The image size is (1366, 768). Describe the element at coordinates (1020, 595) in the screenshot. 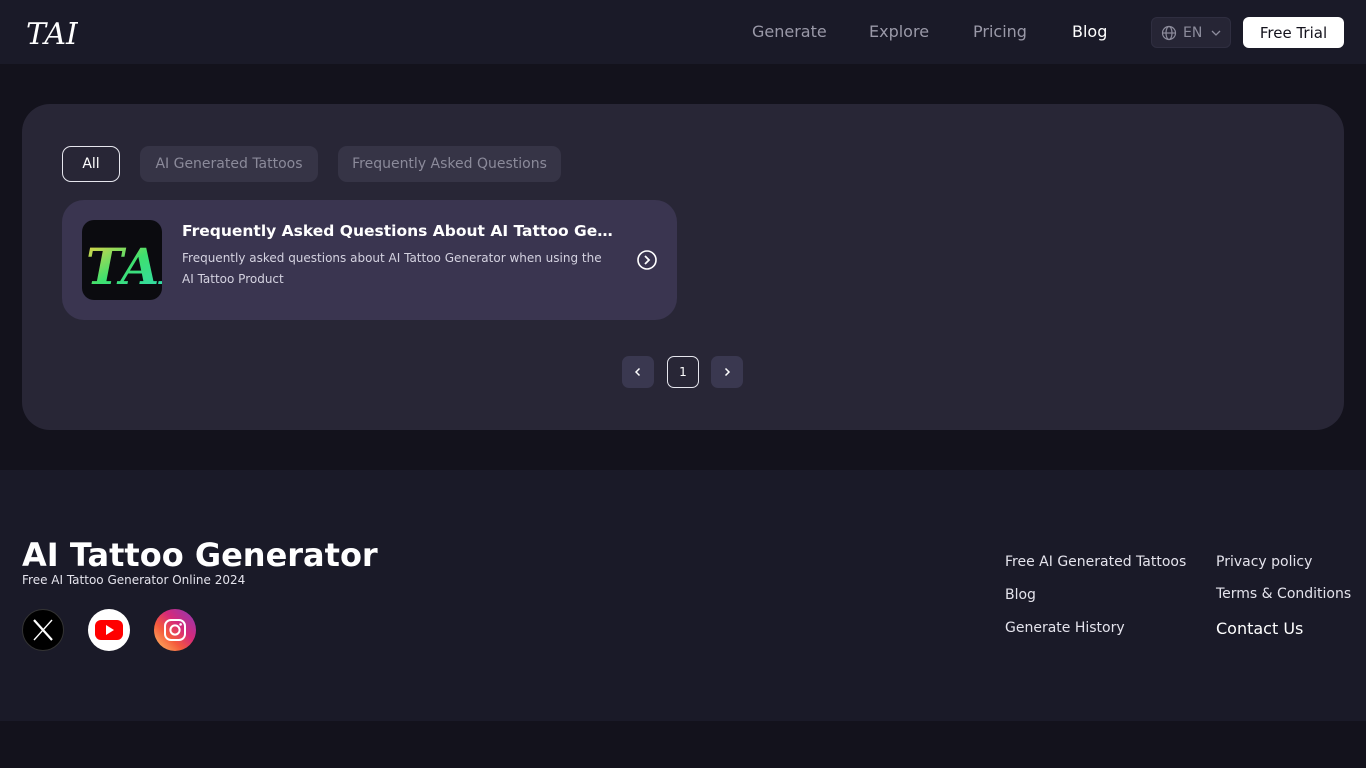

I see `footer-link-blog: Blog` at that location.